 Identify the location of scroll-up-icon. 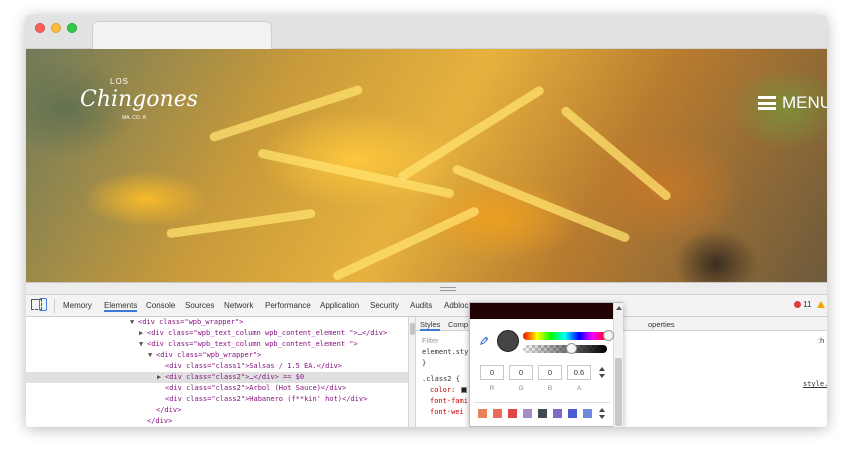
(619, 308).